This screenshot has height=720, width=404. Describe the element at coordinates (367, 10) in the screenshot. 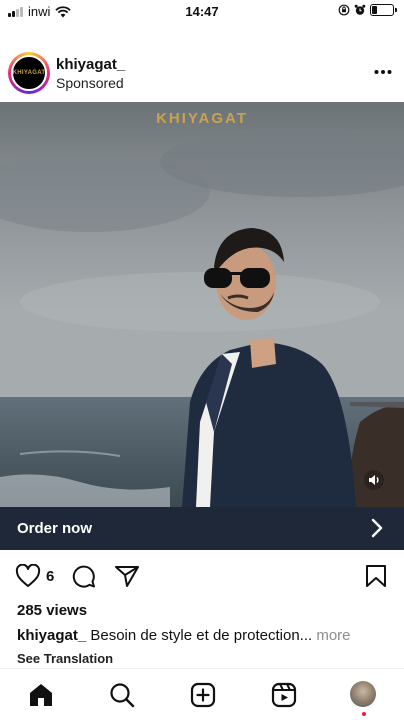

I see `status-right` at that location.